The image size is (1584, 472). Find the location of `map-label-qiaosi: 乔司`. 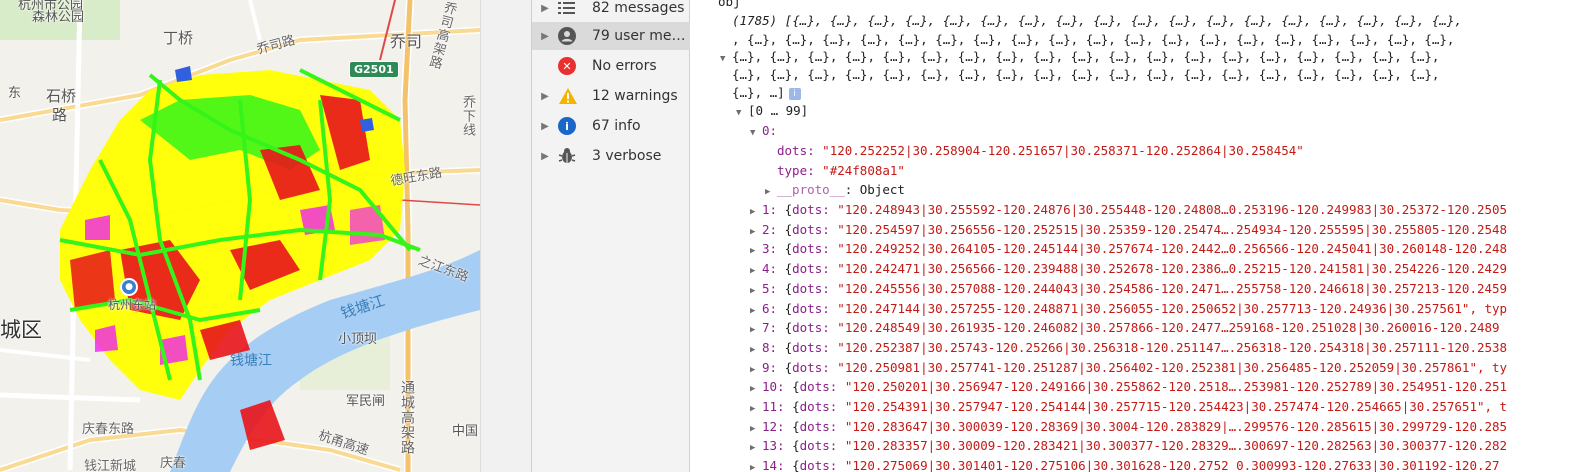

map-label-qiaosi: 乔司 is located at coordinates (406, 41).